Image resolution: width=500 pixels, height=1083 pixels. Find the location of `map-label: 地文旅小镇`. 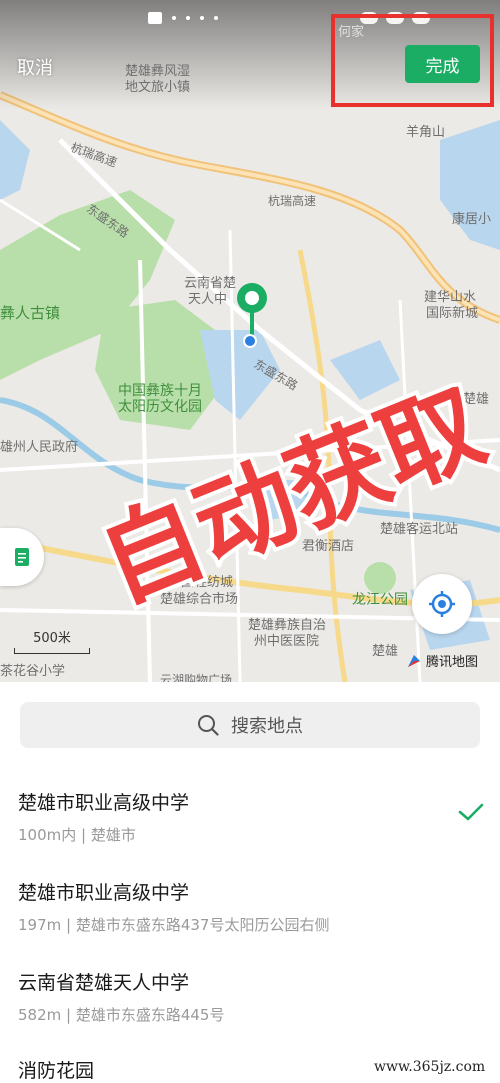

map-label: 地文旅小镇 is located at coordinates (158, 87).